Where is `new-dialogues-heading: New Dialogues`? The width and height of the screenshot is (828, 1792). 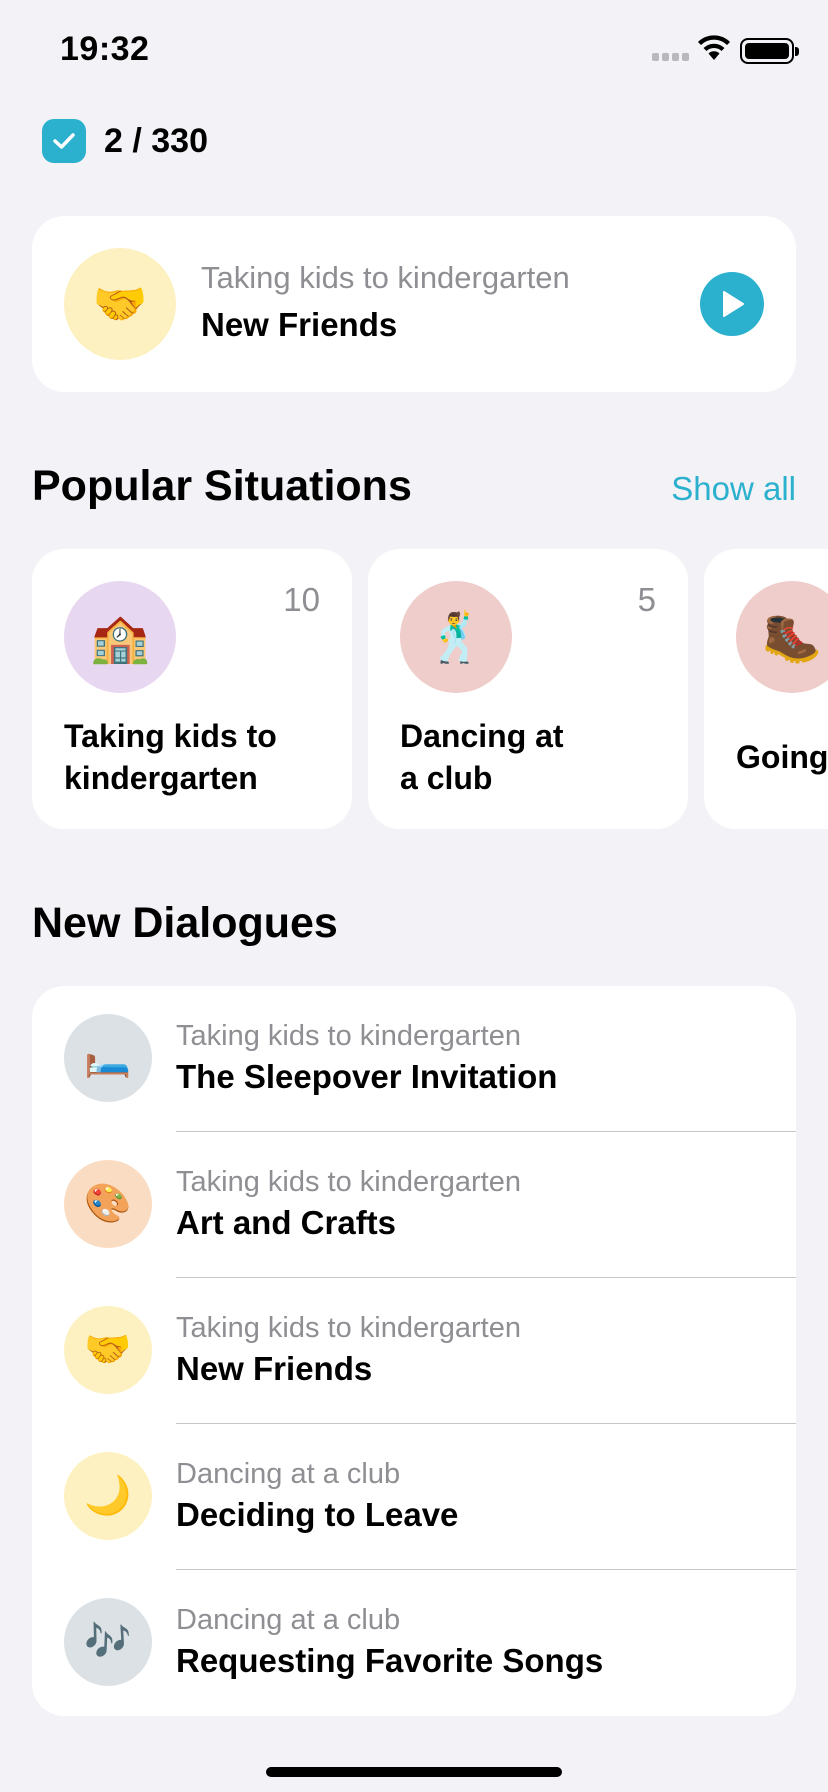 new-dialogues-heading: New Dialogues is located at coordinates (185, 923).